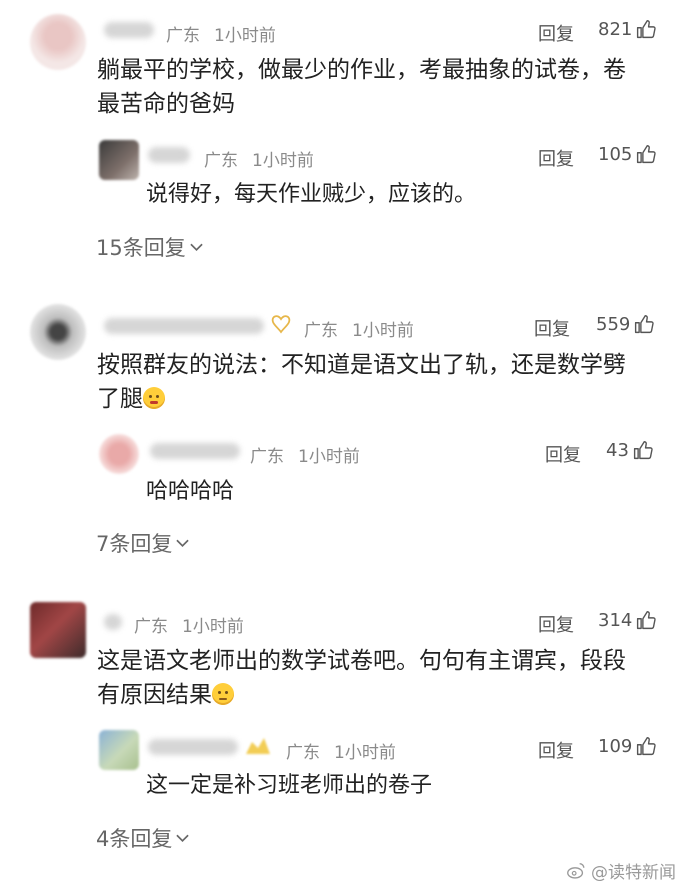 The image size is (690, 887). I want to click on comment-text-line2: 最苦命的爸妈, so click(166, 104).